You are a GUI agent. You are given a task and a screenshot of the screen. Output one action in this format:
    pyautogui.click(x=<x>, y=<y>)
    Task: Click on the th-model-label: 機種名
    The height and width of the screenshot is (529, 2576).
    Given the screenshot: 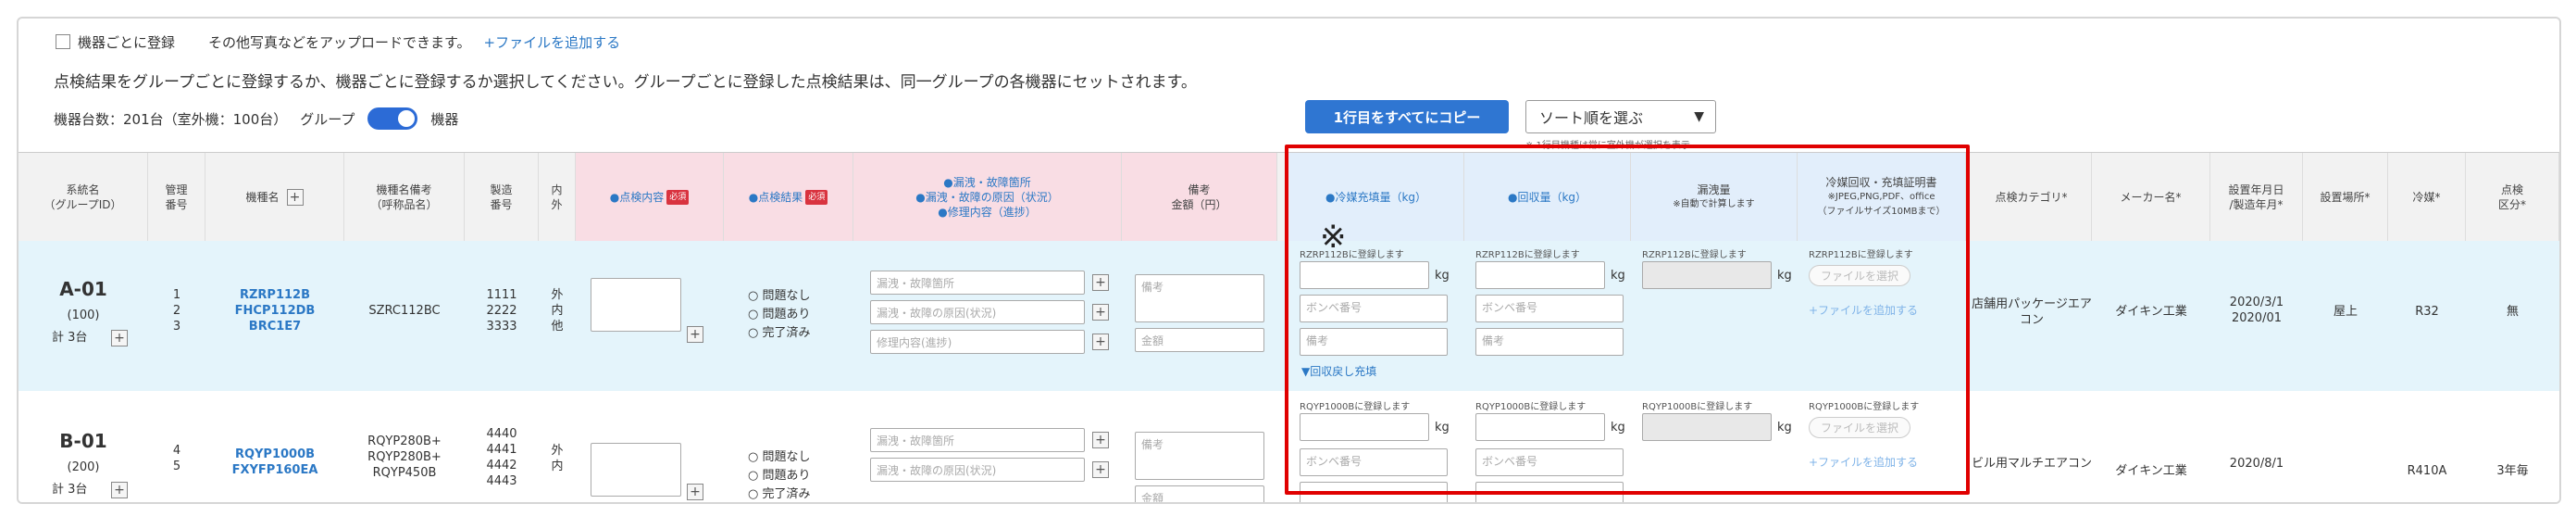 What is the action you would take?
    pyautogui.click(x=262, y=197)
    